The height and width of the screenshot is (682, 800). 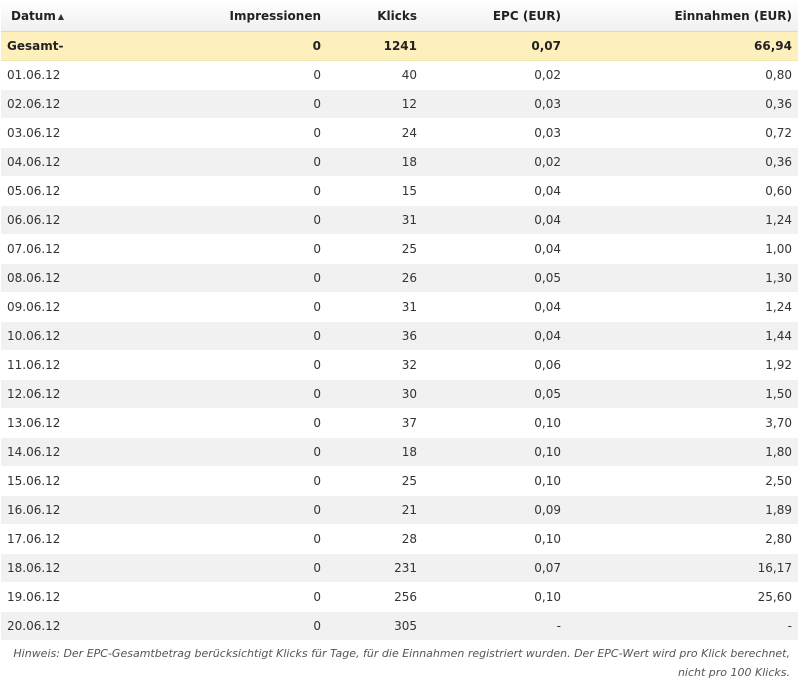 I want to click on total-row: Gesamt- 0 1241 0,07 66,94, so click(x=399, y=46).